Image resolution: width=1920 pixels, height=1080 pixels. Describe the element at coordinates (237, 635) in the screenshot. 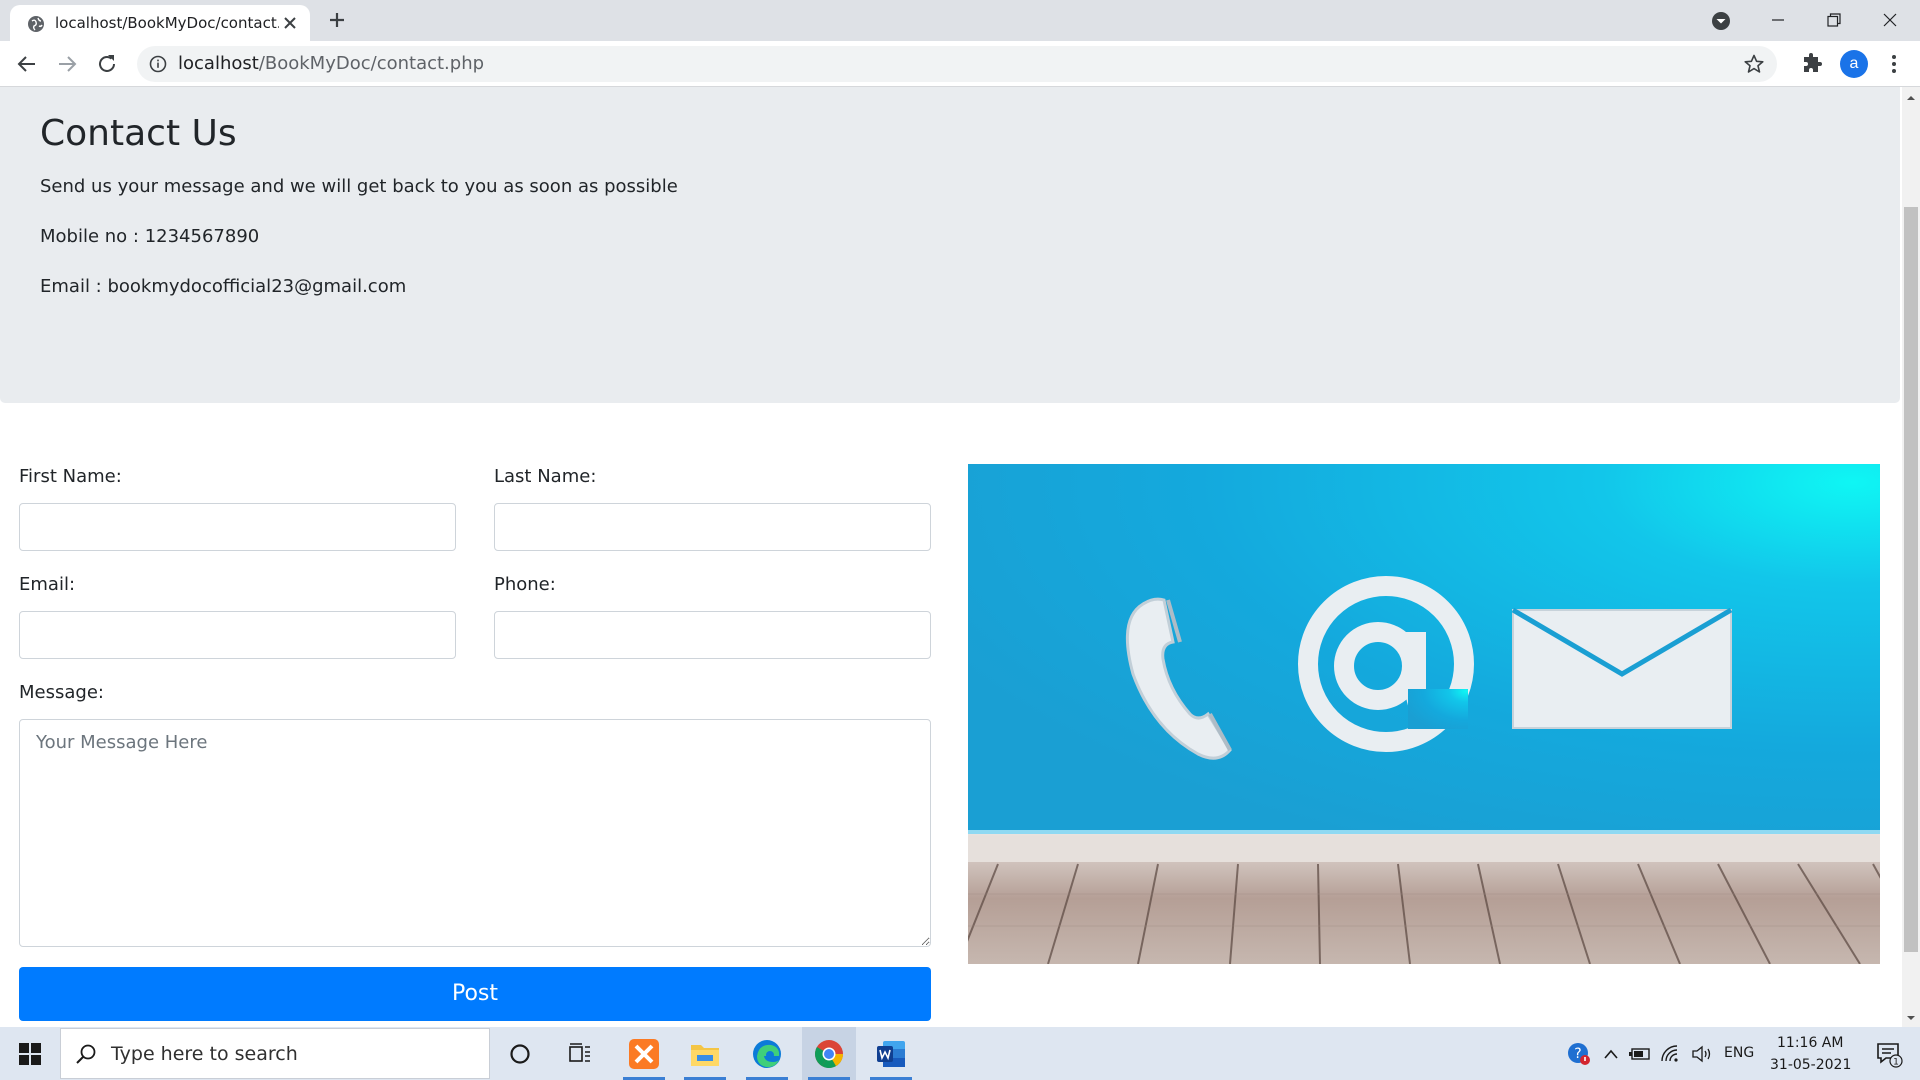

I see `email-input` at that location.